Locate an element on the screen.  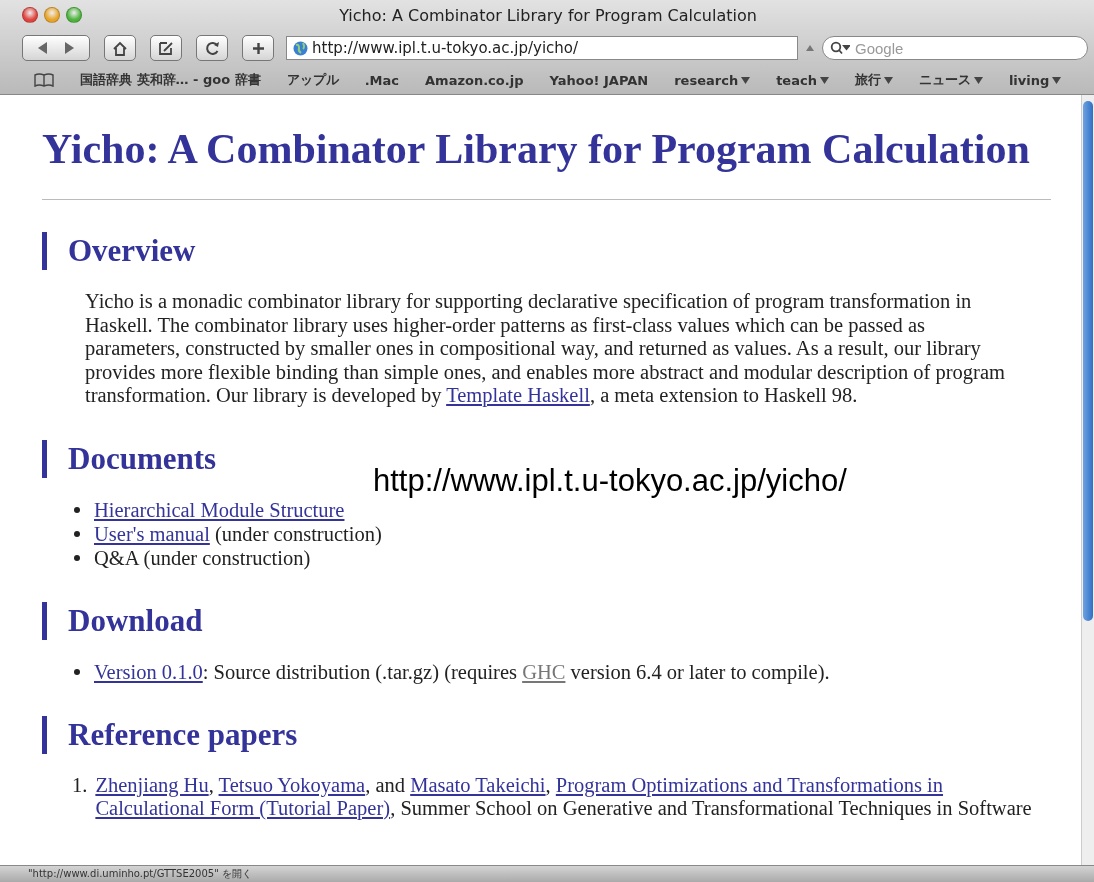
reload-icon is located at coordinates (212, 48).